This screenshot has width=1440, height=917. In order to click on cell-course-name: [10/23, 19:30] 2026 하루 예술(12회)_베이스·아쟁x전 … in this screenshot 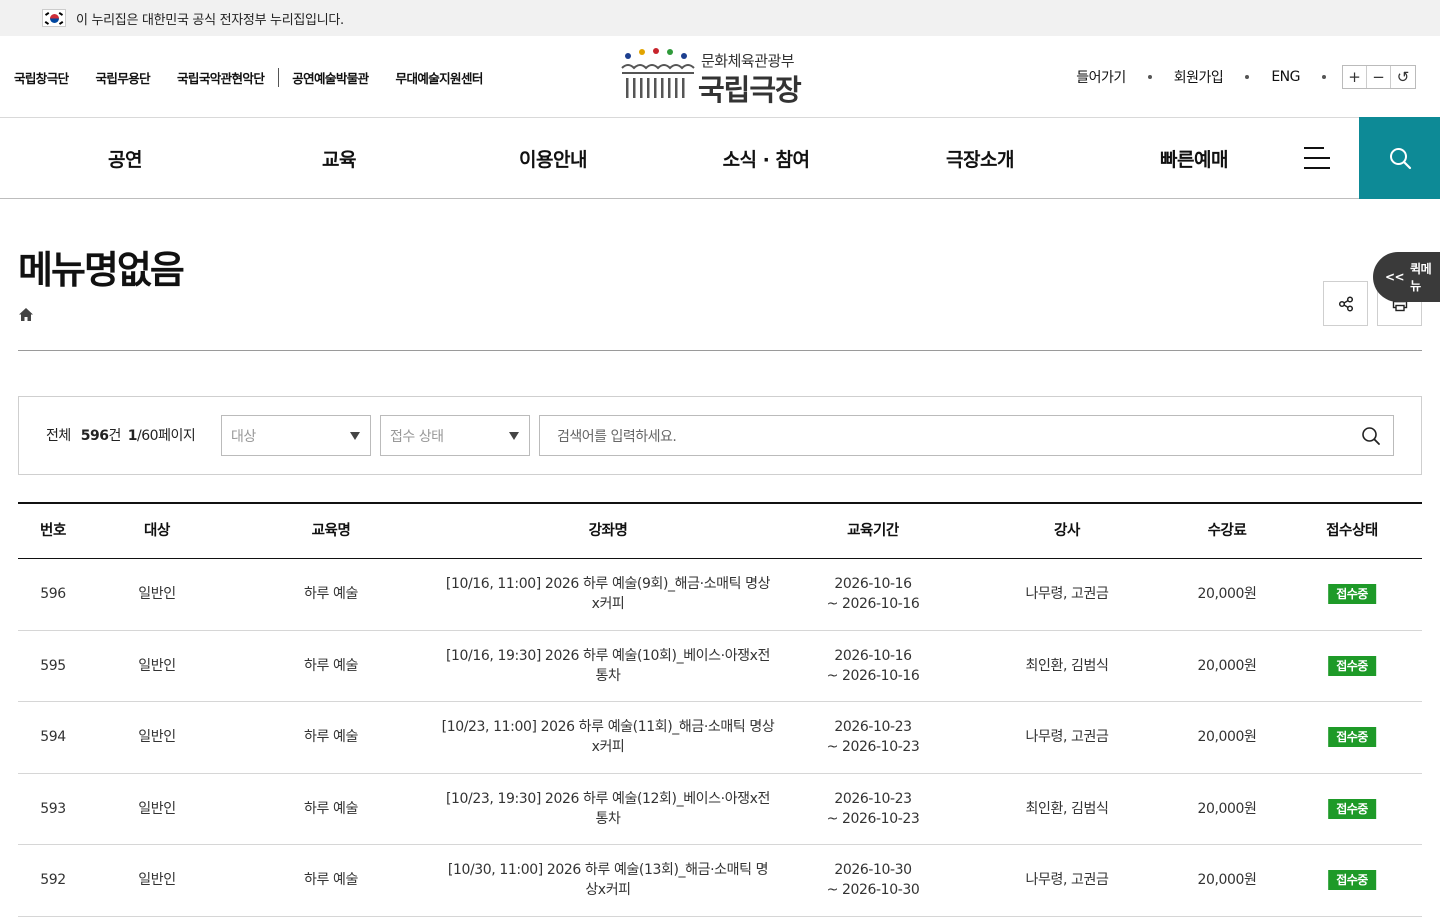, I will do `click(608, 809)`.